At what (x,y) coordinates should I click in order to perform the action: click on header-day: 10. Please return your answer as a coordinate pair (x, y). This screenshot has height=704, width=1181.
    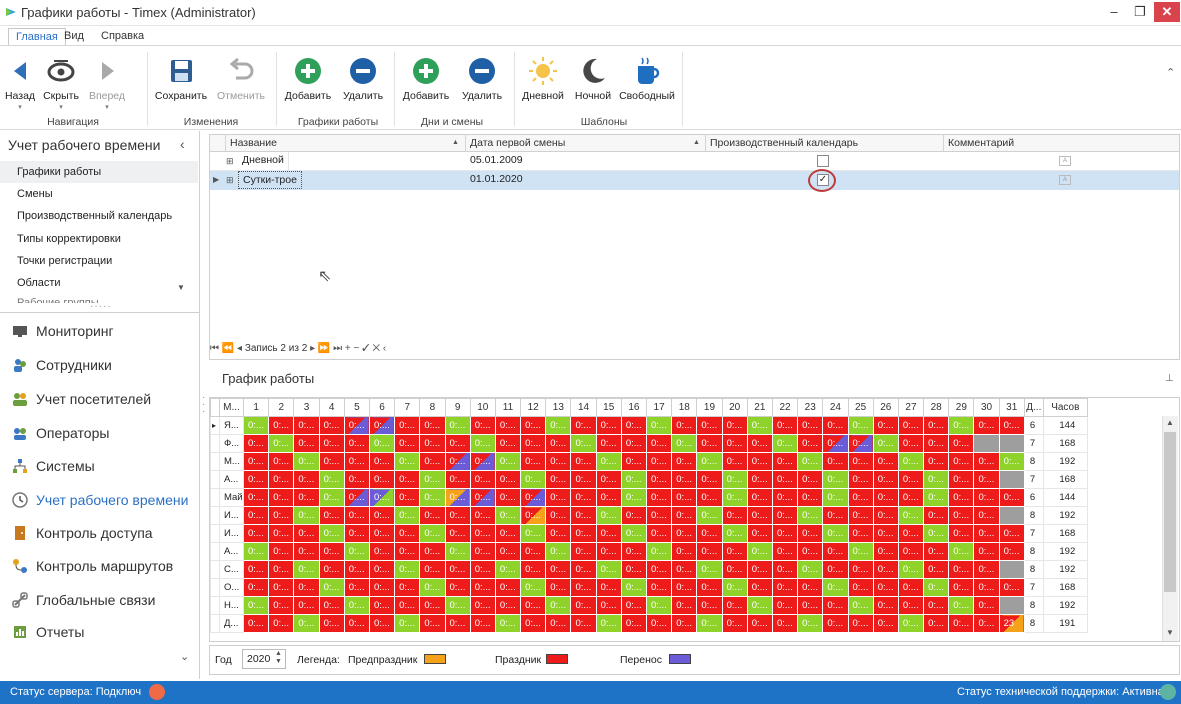
    Looking at the image, I should click on (482, 407).